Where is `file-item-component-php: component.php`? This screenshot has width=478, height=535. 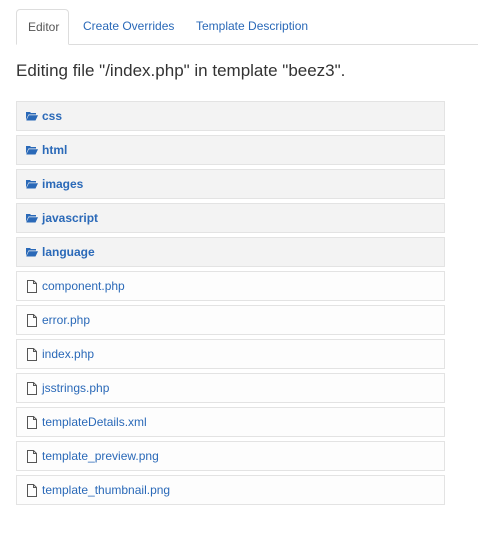 file-item-component-php: component.php is located at coordinates (230, 286).